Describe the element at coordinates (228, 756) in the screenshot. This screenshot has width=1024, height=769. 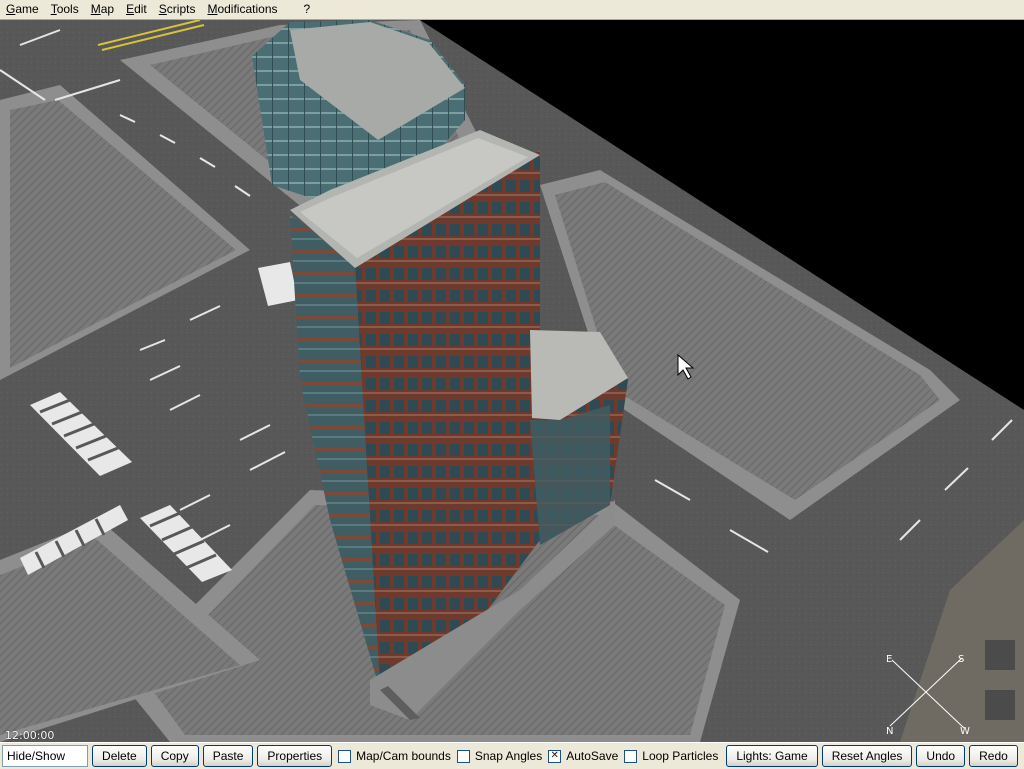
I see `paste-button: Paste` at that location.